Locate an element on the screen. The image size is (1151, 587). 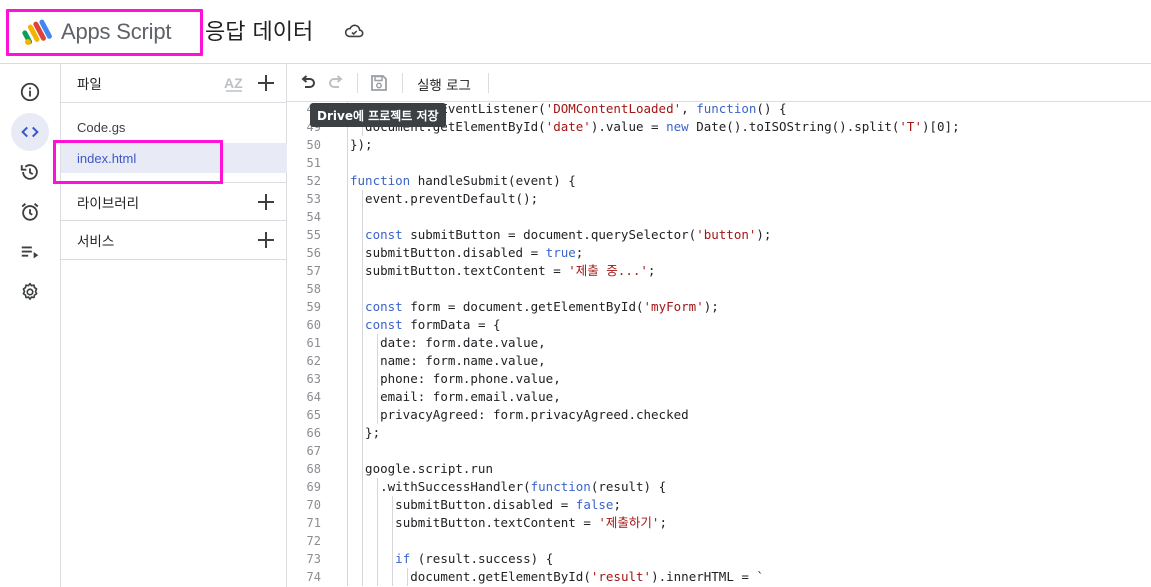
code-text: name: form.name.value, is located at coordinates (463, 361).